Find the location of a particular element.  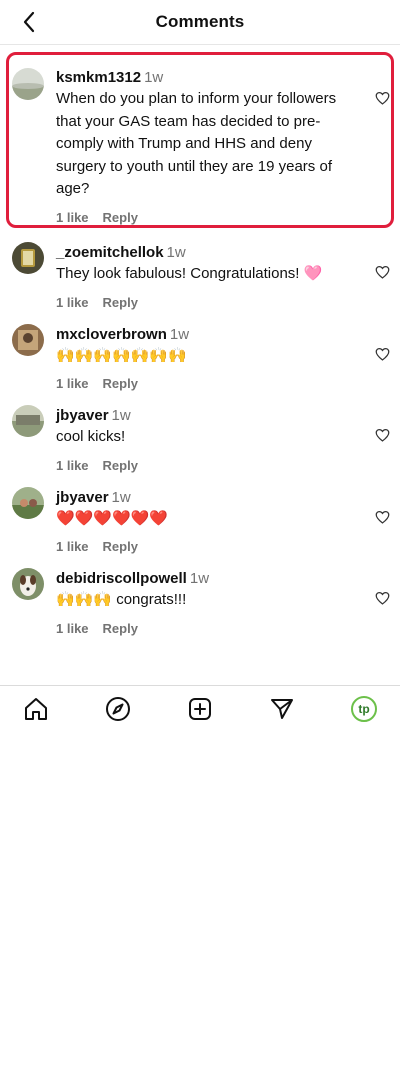

comment-text: ❤️❤️❤️❤️❤️❤️ is located at coordinates (112, 518).